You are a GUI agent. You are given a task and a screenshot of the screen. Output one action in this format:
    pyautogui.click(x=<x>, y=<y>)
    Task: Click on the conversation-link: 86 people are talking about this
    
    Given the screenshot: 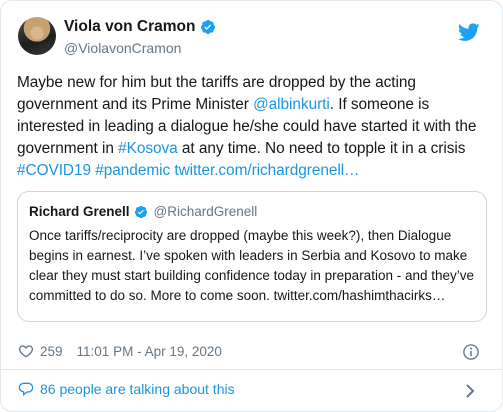 What is the action you would take?
    pyautogui.click(x=126, y=389)
    